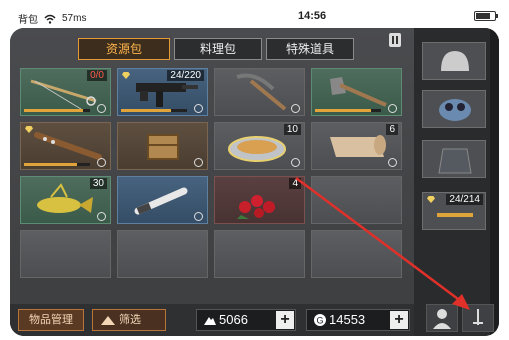  I want to click on item-slot-axe, so click(356, 92).